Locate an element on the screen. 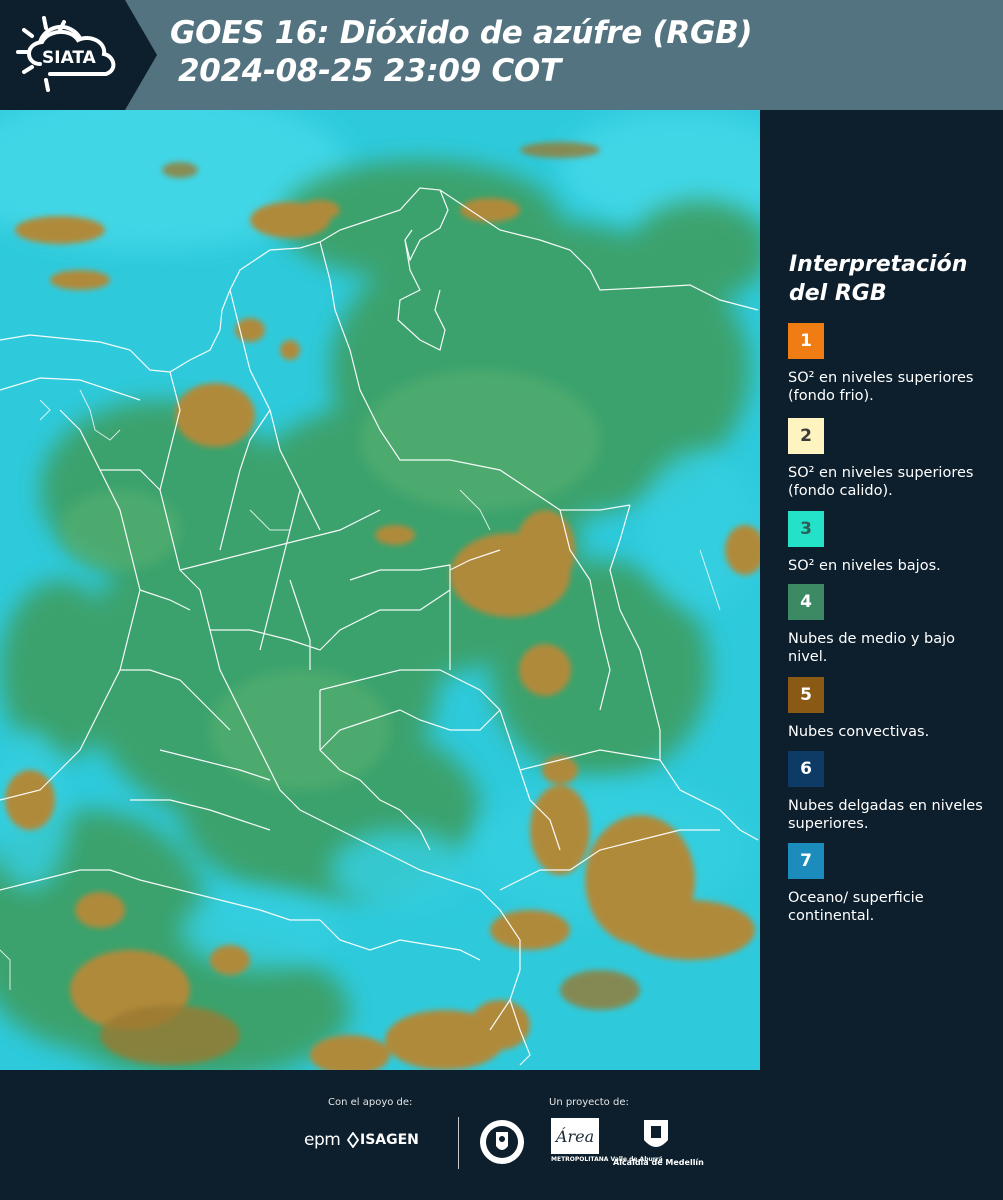  legend-label-4: Nubes de medio y bajo nivel. is located at coordinates (871, 648).